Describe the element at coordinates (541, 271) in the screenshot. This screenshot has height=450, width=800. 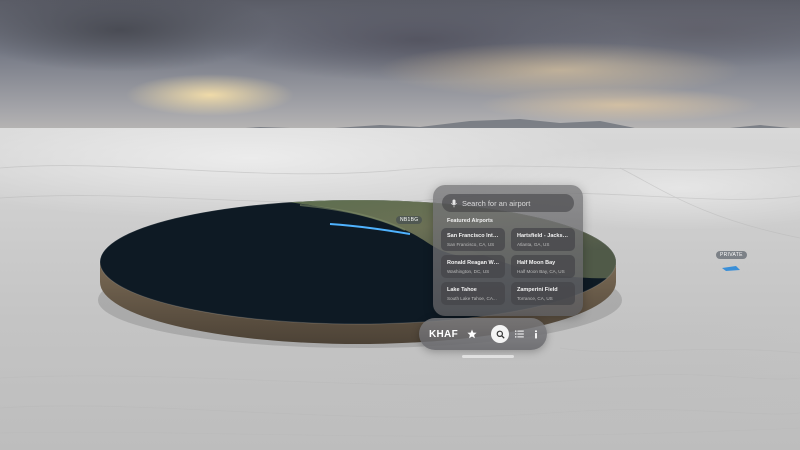
I see `airport-location: Half Moon Bay, CA, US` at that location.